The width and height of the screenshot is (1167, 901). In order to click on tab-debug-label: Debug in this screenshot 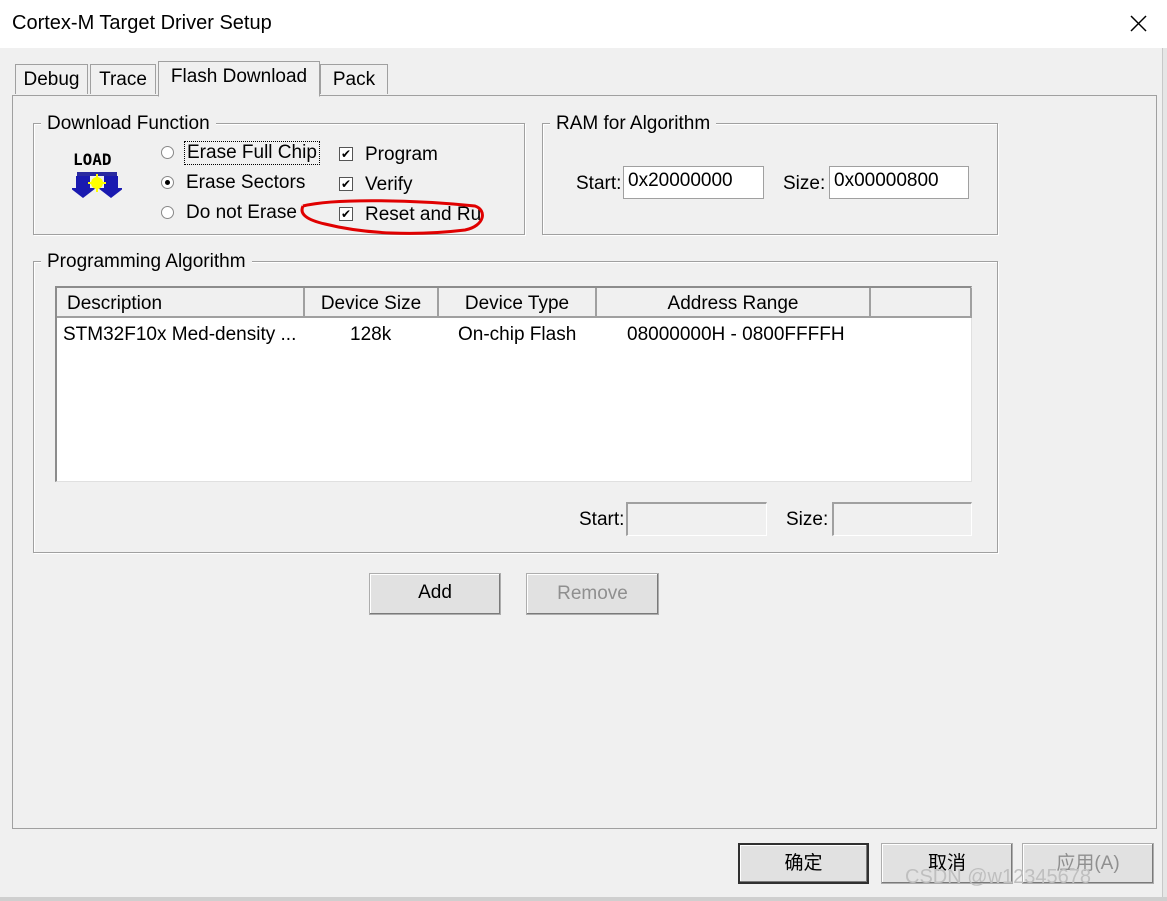, I will do `click(51, 79)`.